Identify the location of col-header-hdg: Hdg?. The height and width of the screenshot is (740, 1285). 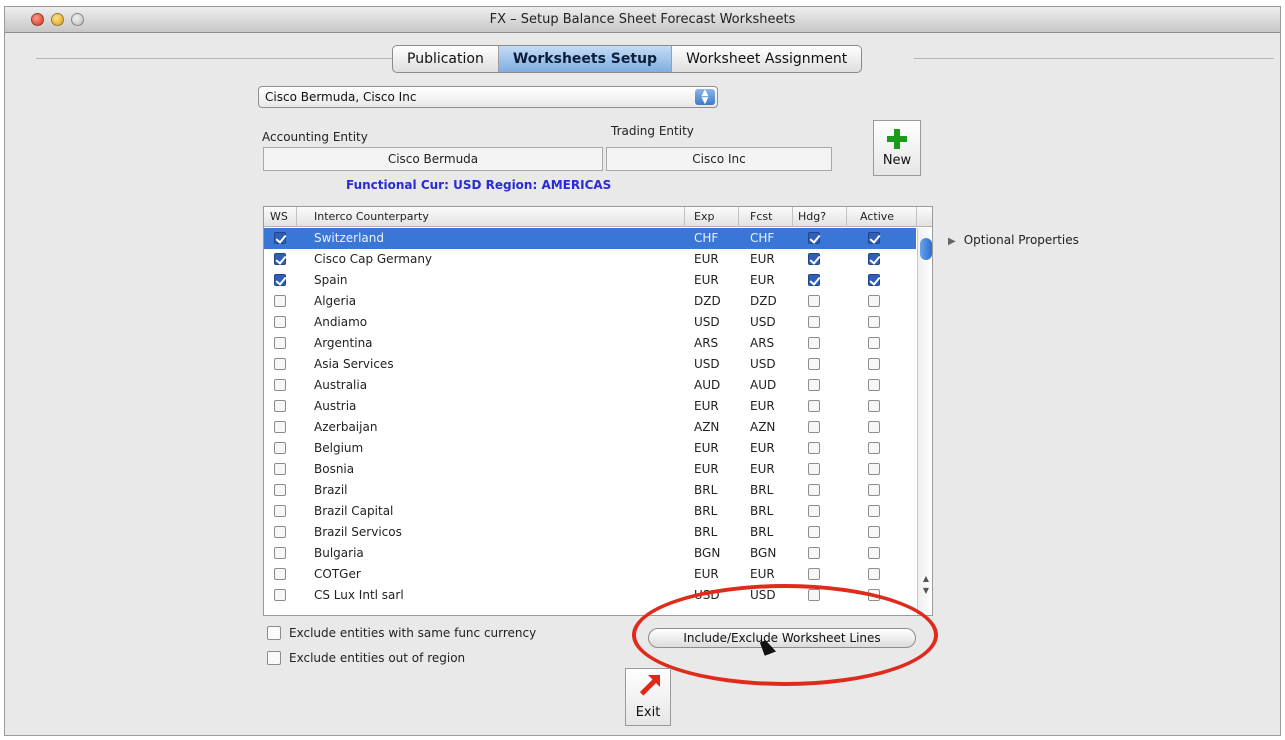
(812, 216).